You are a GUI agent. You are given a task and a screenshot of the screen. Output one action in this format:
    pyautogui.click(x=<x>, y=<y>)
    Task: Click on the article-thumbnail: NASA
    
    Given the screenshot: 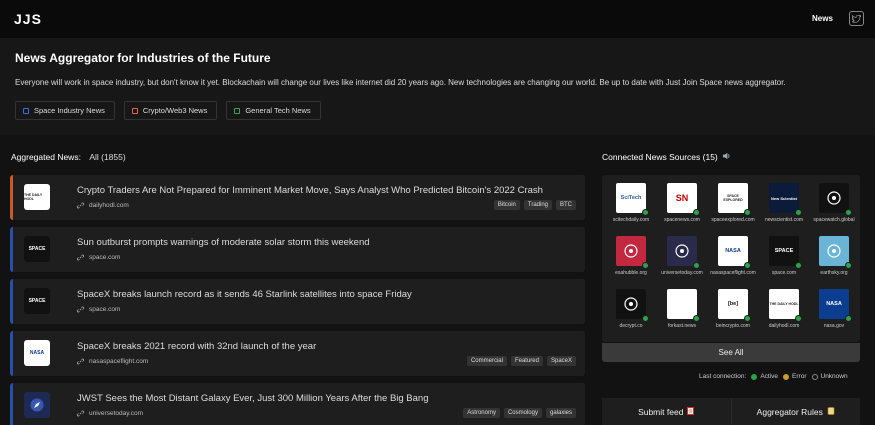 What is the action you would take?
    pyautogui.click(x=37, y=353)
    